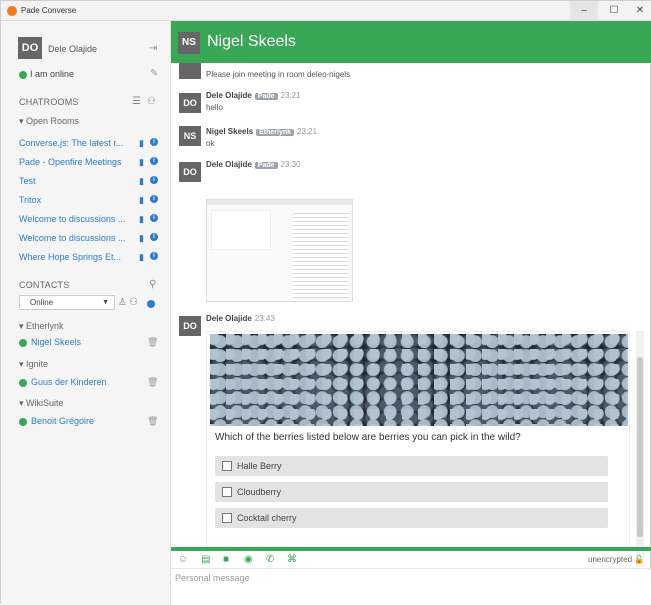 The image size is (651, 605). What do you see at coordinates (292, 559) in the screenshot?
I see `paperclip-icon: ⌘` at bounding box center [292, 559].